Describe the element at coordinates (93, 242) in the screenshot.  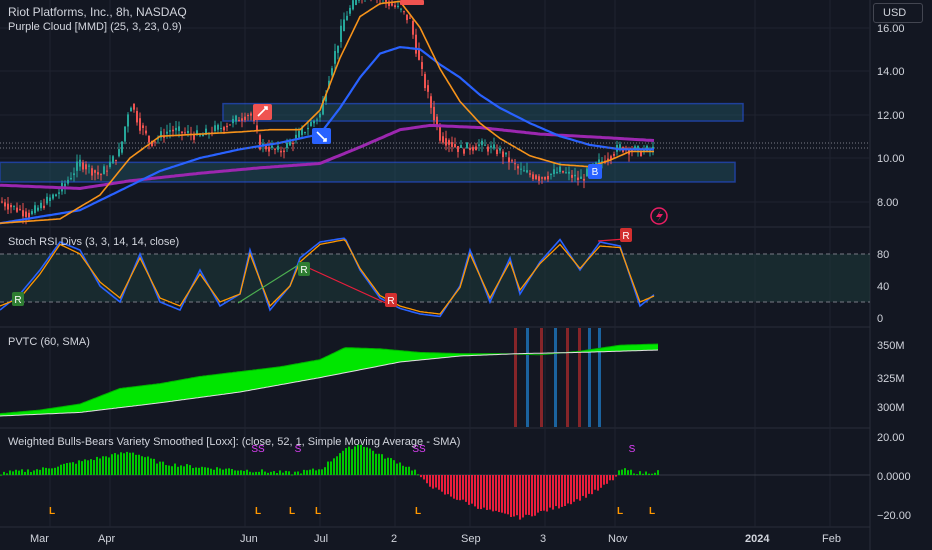
I see `stoch-pane-title: Stoch RSI Divs (3, 3, 14, 14, close)` at that location.